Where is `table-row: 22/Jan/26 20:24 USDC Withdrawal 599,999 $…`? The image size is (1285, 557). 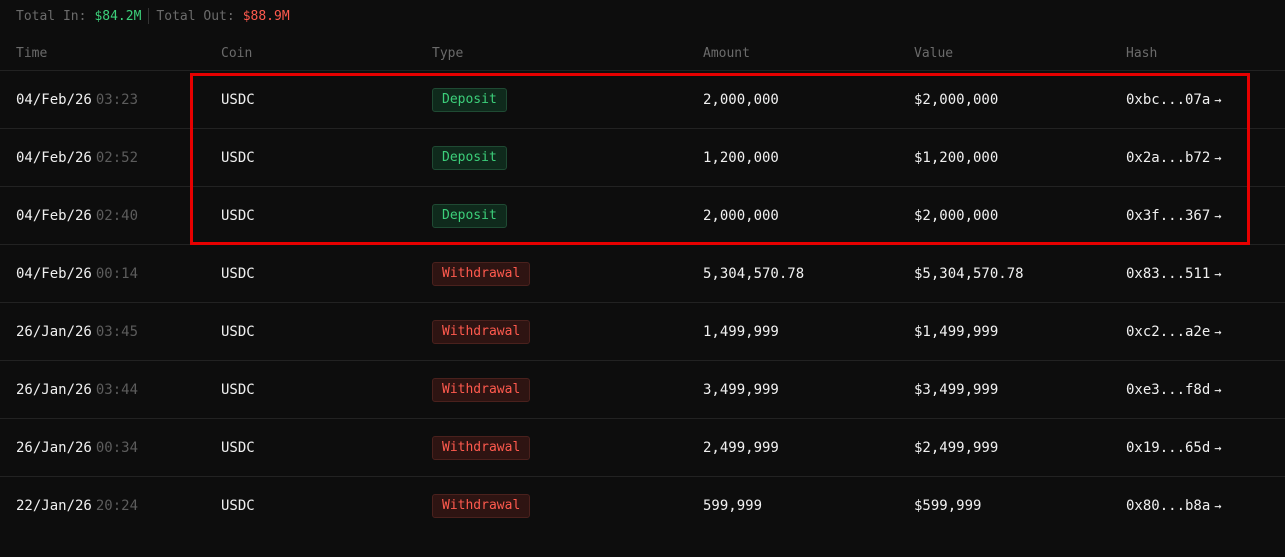 table-row: 22/Jan/26 20:24 USDC Withdrawal 599,999 $… is located at coordinates (642, 505).